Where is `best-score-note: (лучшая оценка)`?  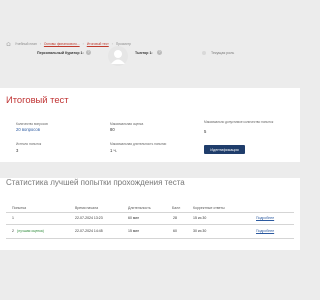
best-score-note: (лучшая оценка) is located at coordinates (30, 231).